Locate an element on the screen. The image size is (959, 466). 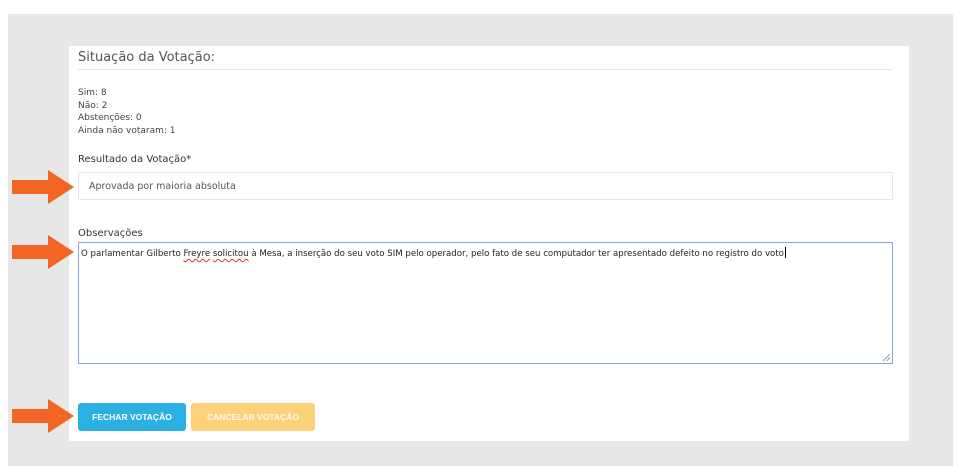
spellcheck-word: solicitou is located at coordinates (230, 254).